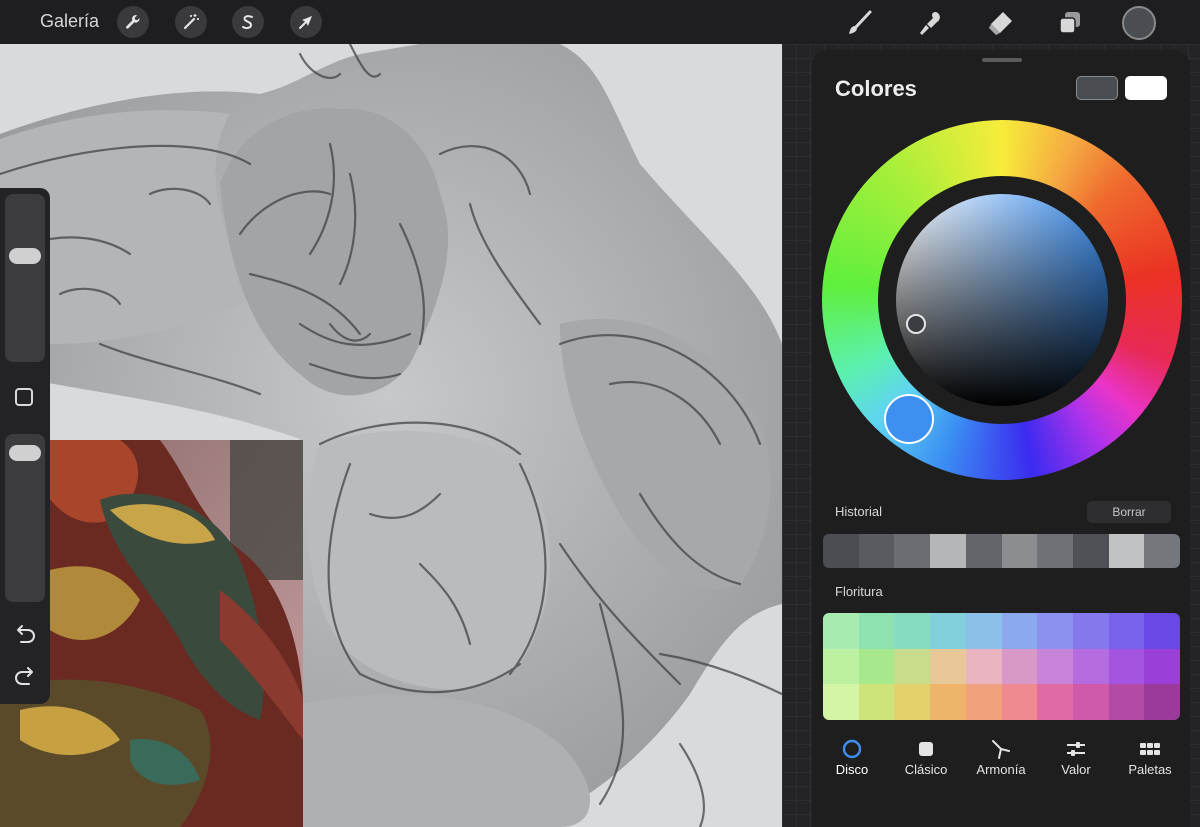 The image size is (1200, 827). I want to click on opacity-thumb, so click(25, 453).